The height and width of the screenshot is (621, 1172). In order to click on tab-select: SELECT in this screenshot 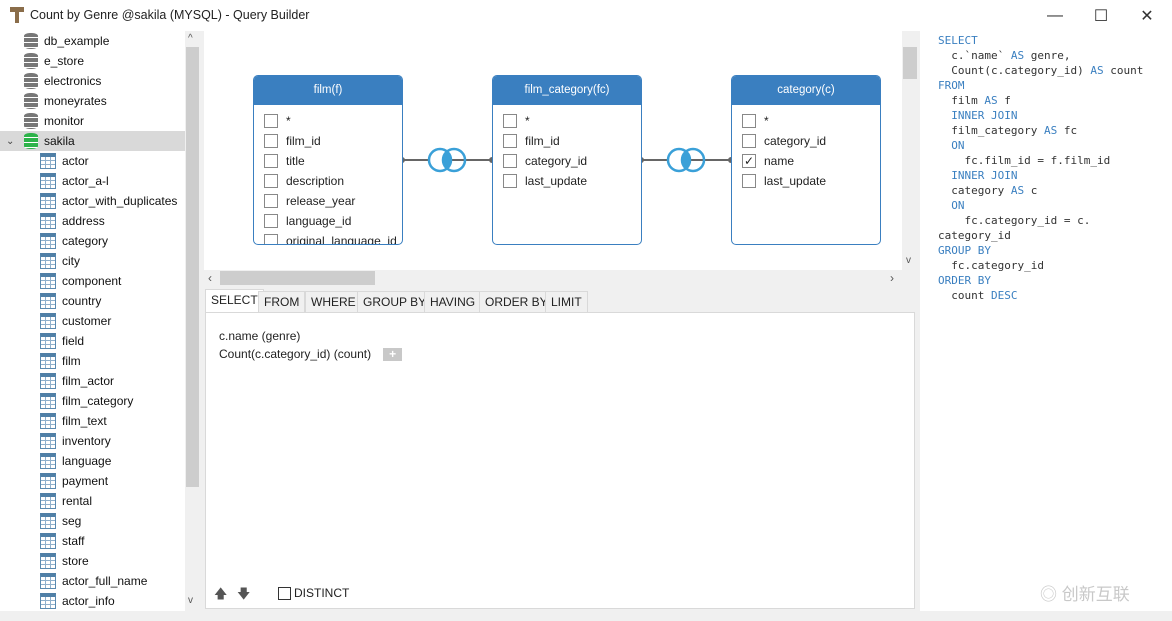, I will do `click(234, 301)`.